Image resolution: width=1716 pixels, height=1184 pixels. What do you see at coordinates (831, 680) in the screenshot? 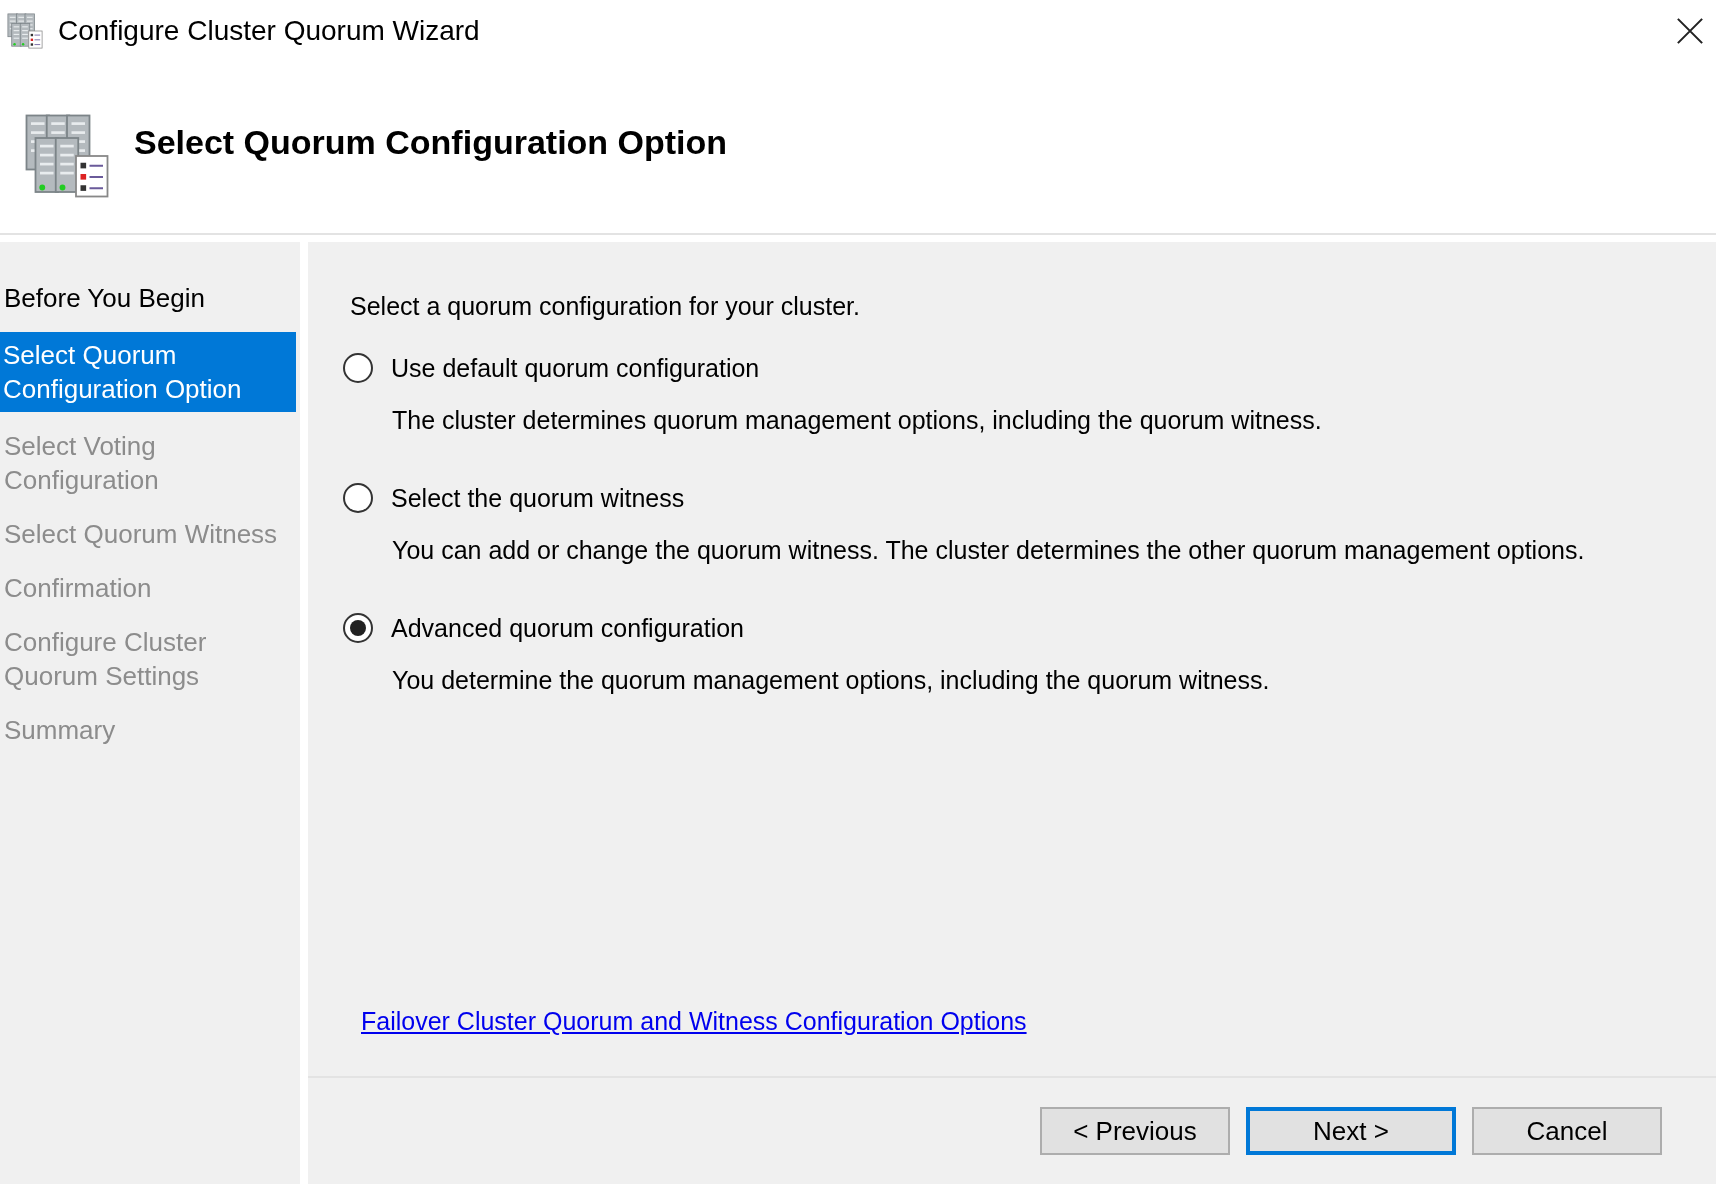
I see `option-description: You determine the quorum management options, including the quorum witness.` at bounding box center [831, 680].